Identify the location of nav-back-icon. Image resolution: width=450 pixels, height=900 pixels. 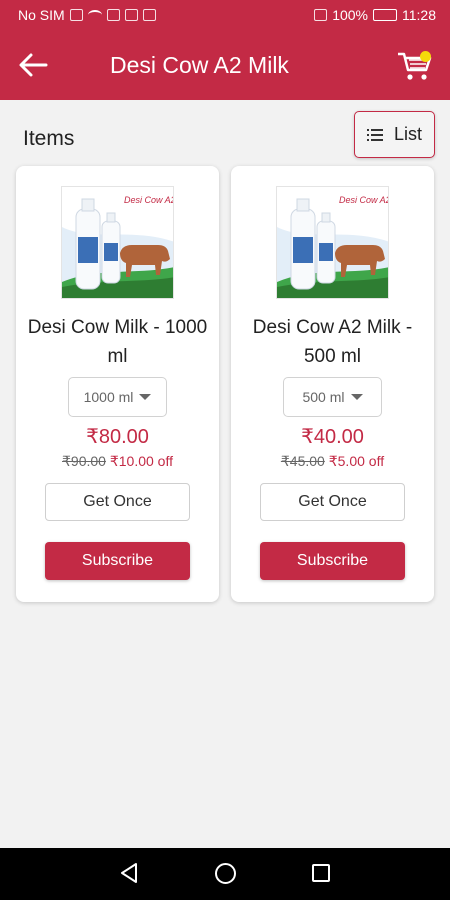
(129, 873).